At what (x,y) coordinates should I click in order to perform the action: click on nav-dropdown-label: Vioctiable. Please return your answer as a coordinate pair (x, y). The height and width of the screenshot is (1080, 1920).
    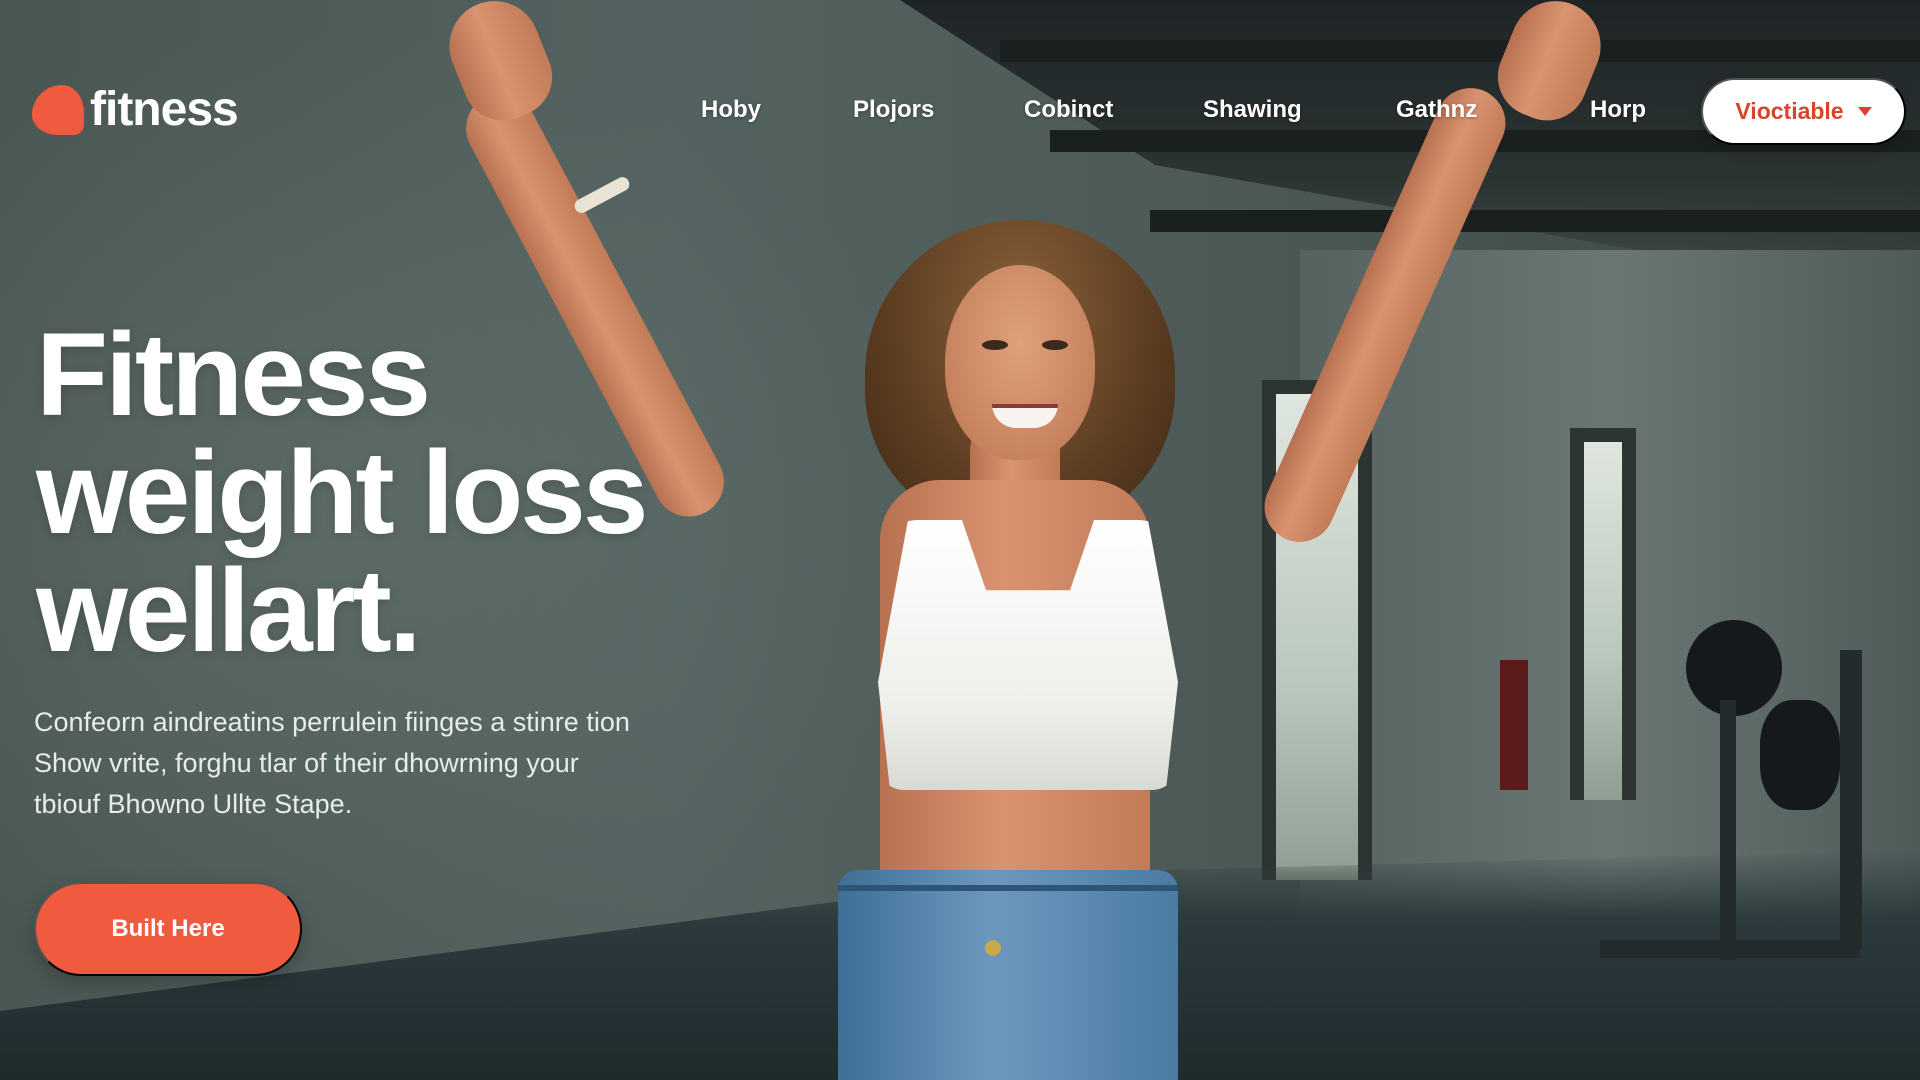
    Looking at the image, I should click on (1789, 111).